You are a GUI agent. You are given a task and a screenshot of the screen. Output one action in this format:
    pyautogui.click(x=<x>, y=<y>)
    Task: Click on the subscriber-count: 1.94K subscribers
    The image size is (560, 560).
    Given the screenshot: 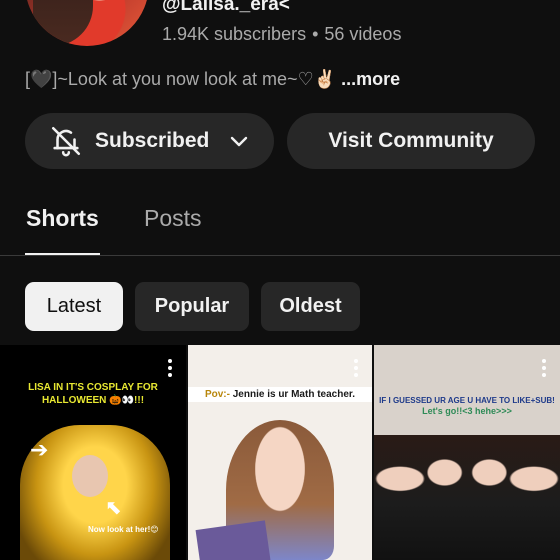 What is the action you would take?
    pyautogui.click(x=234, y=34)
    